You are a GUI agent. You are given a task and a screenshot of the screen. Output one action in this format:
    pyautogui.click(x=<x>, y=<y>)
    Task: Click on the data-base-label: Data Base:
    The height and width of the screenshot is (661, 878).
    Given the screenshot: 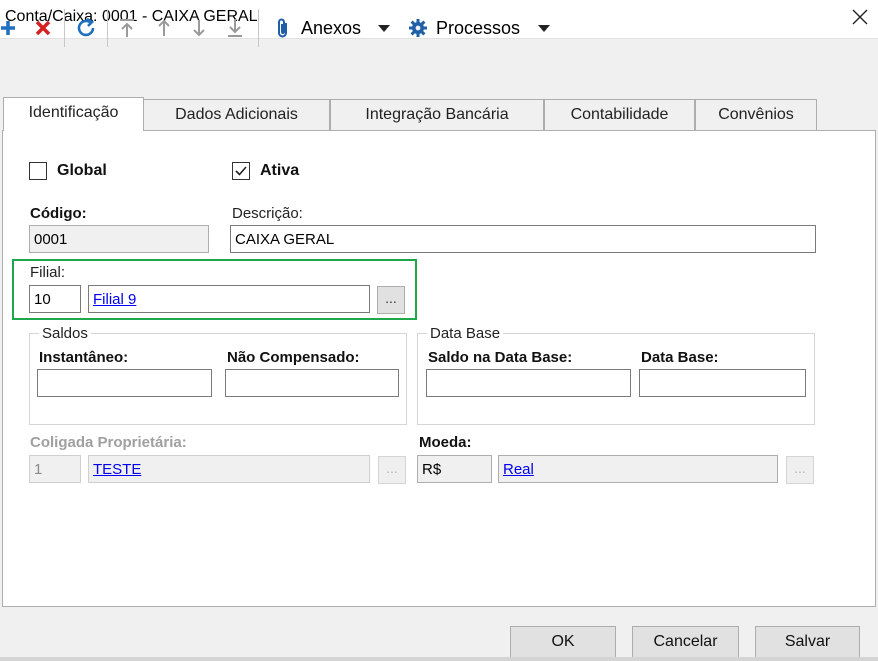 What is the action you would take?
    pyautogui.click(x=680, y=357)
    